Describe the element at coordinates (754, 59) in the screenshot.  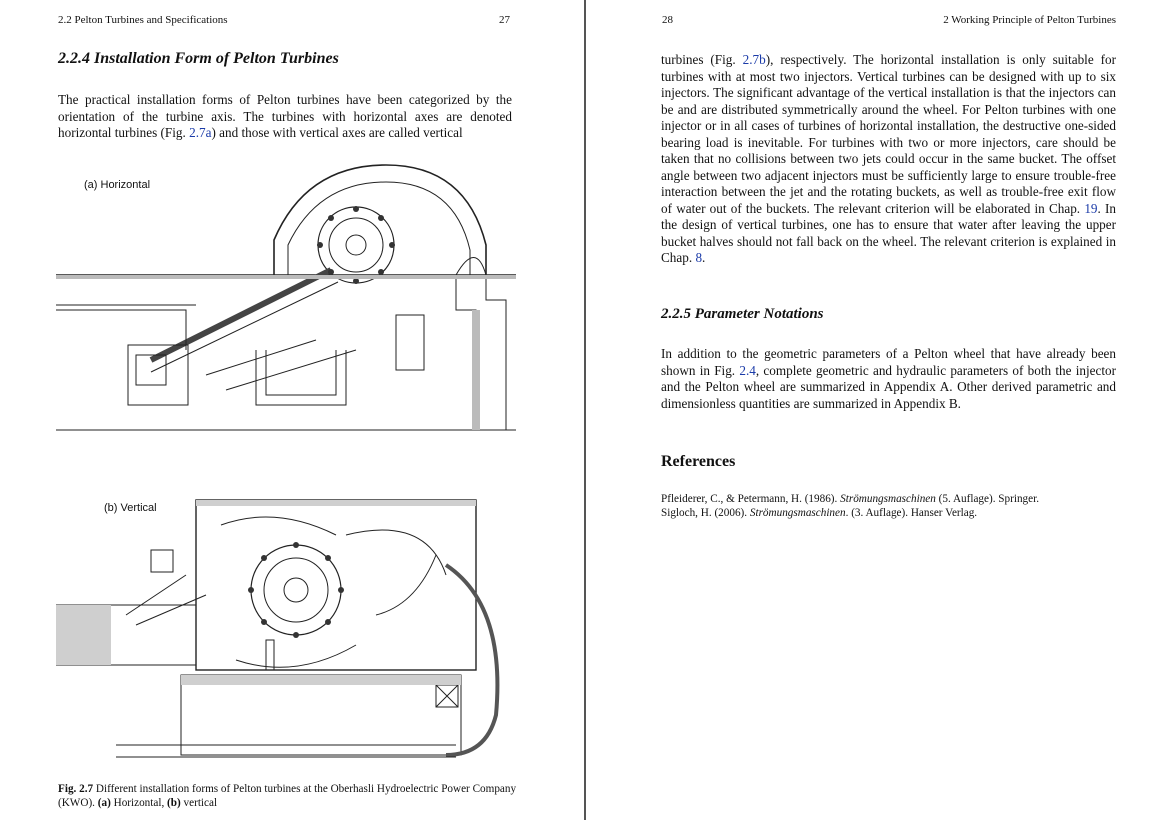
I see `fig-2-7b-link: 2.7b` at that location.